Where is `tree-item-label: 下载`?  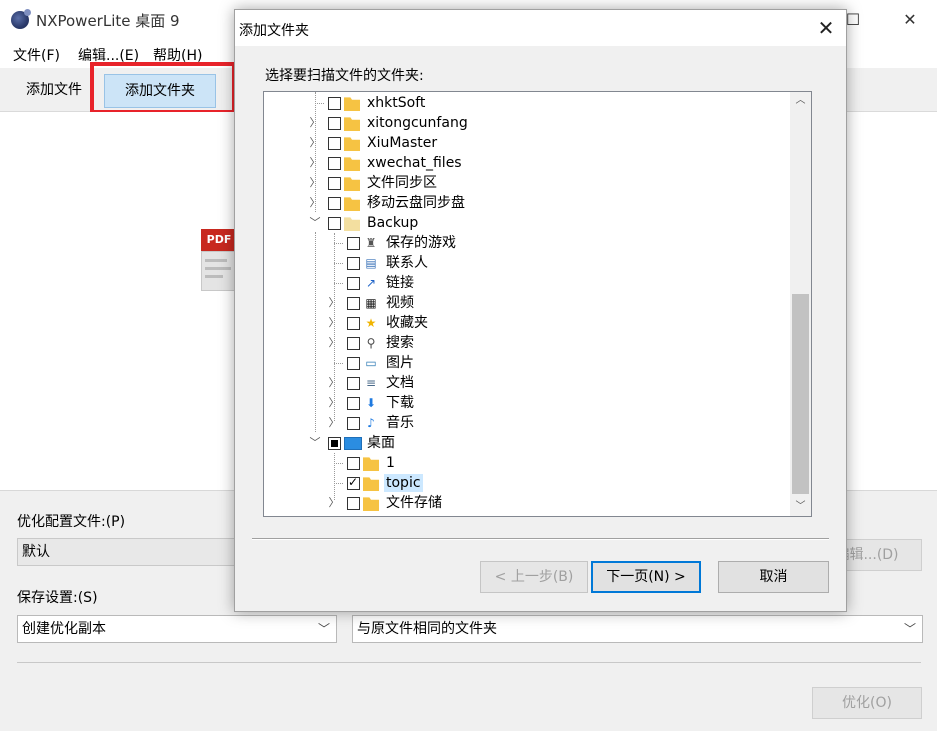 tree-item-label: 下载 is located at coordinates (400, 403).